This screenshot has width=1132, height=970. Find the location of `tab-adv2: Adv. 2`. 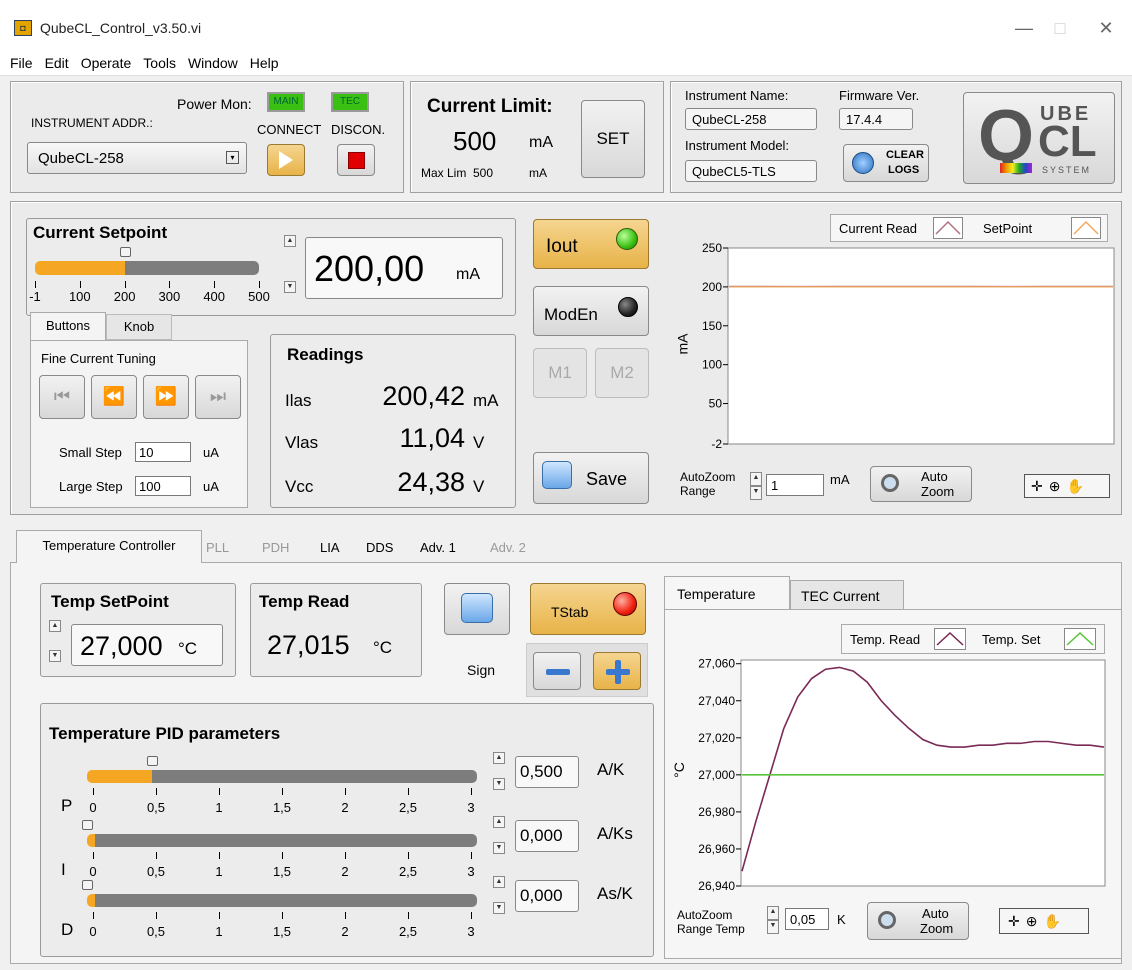

tab-adv2: Adv. 2 is located at coordinates (508, 547).